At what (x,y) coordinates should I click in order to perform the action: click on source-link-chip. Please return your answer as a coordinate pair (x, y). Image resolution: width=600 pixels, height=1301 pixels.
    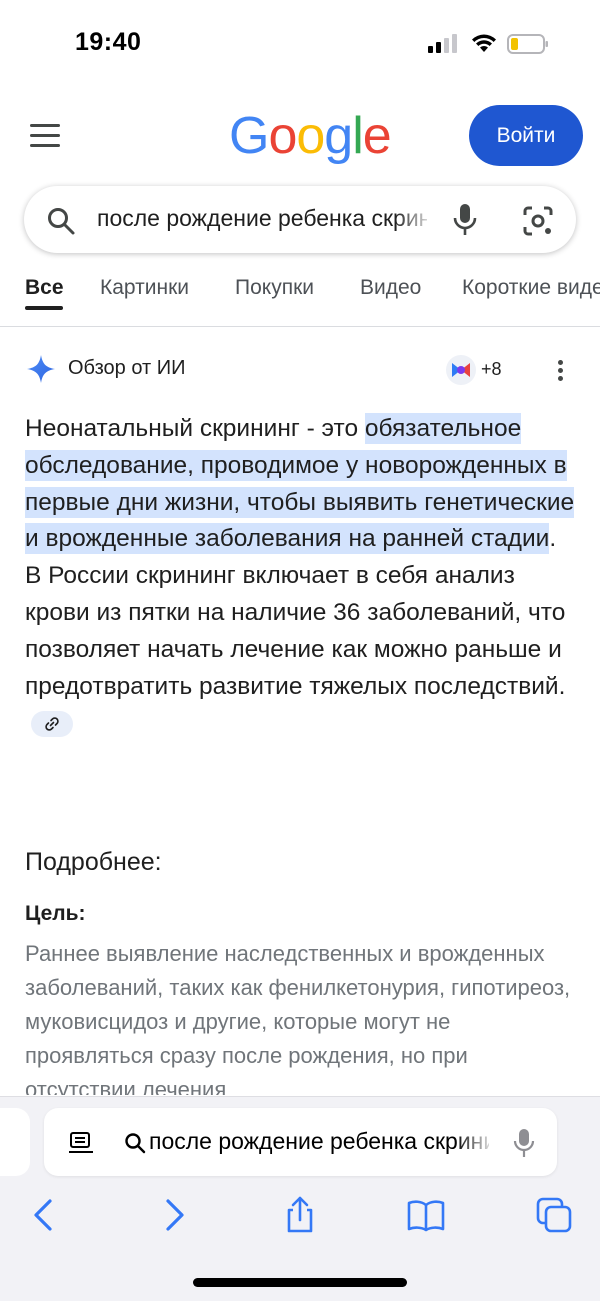
    Looking at the image, I should click on (52, 723).